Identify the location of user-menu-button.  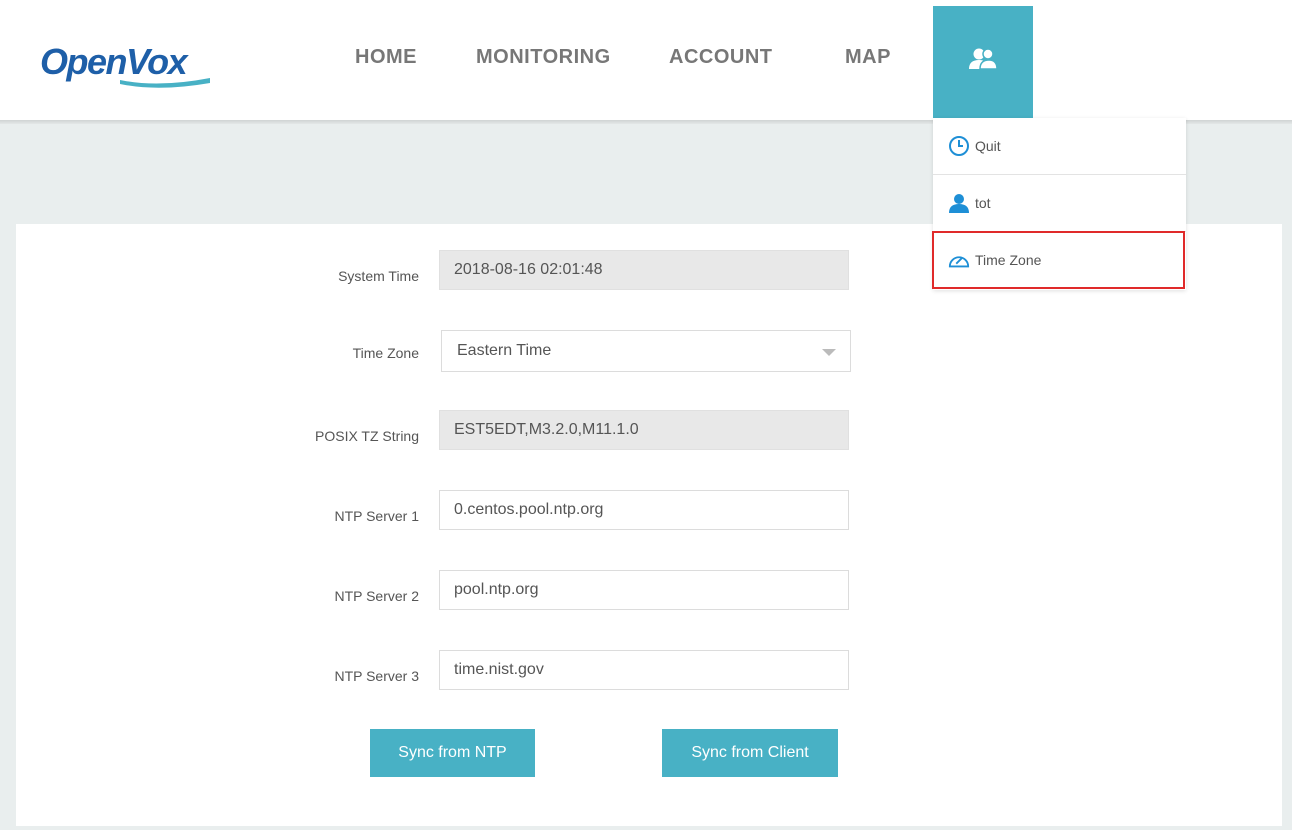
(983, 63).